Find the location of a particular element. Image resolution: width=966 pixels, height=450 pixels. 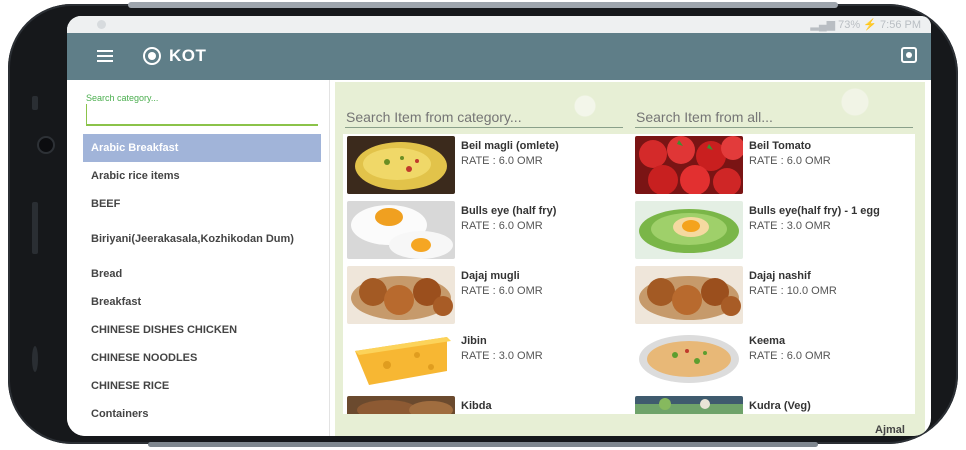

volume-button is located at coordinates (35, 228).